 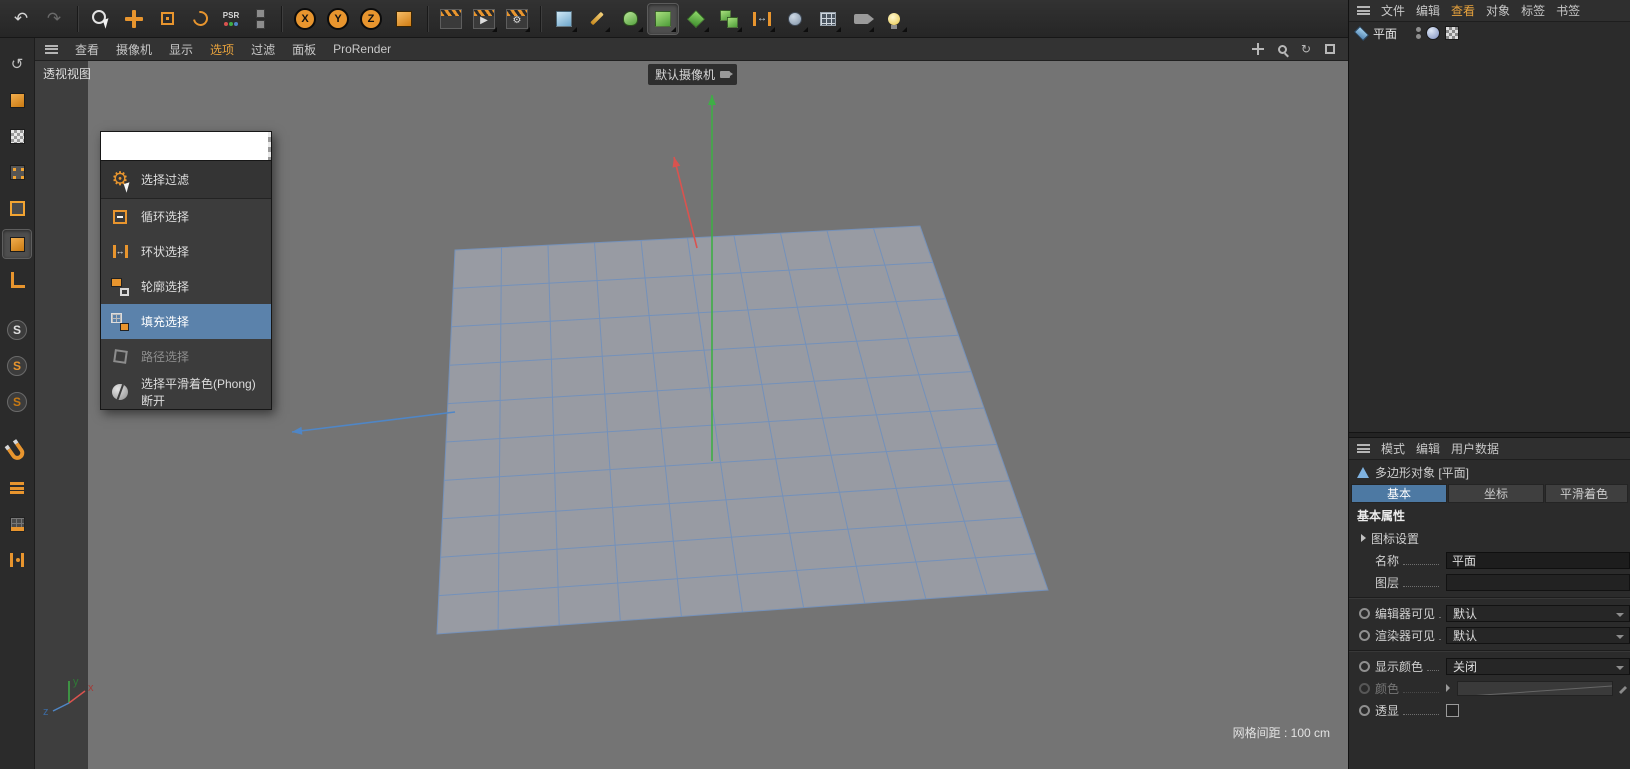 What do you see at coordinates (17, 172) in the screenshot?
I see `points-mode-button` at bounding box center [17, 172].